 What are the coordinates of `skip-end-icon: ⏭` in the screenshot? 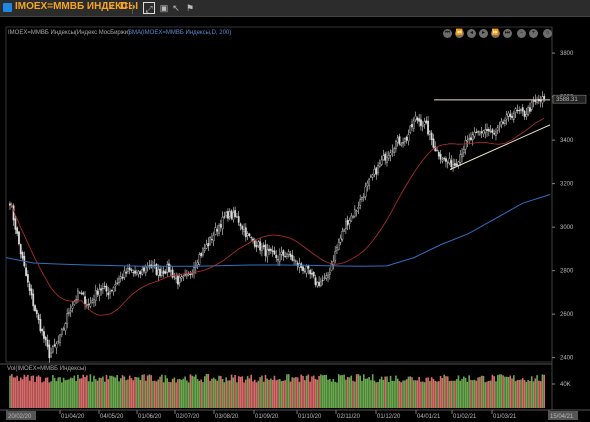 It's located at (507, 33).